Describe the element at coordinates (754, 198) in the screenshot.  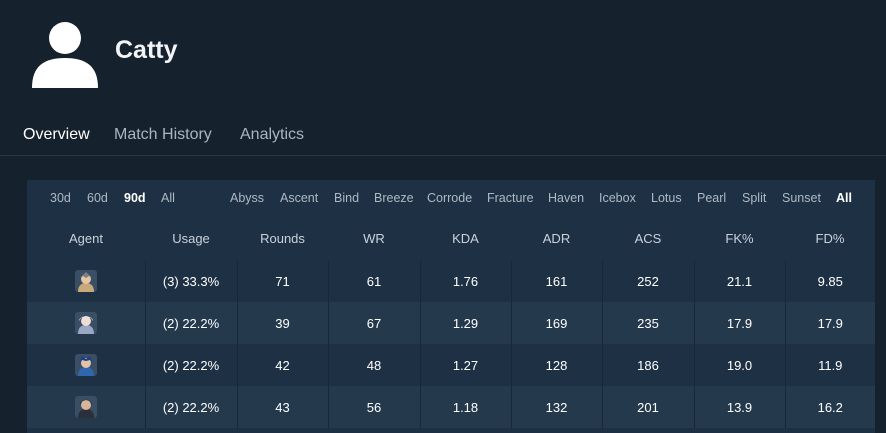
I see `map-filter-split: Split` at that location.